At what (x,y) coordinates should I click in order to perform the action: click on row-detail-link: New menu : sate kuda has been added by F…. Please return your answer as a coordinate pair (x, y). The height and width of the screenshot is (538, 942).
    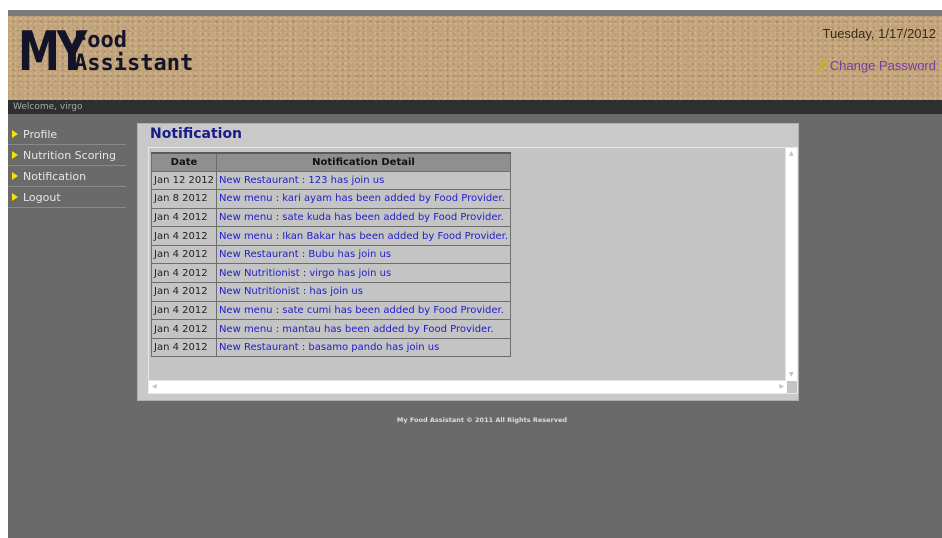
    Looking at the image, I should click on (363, 217).